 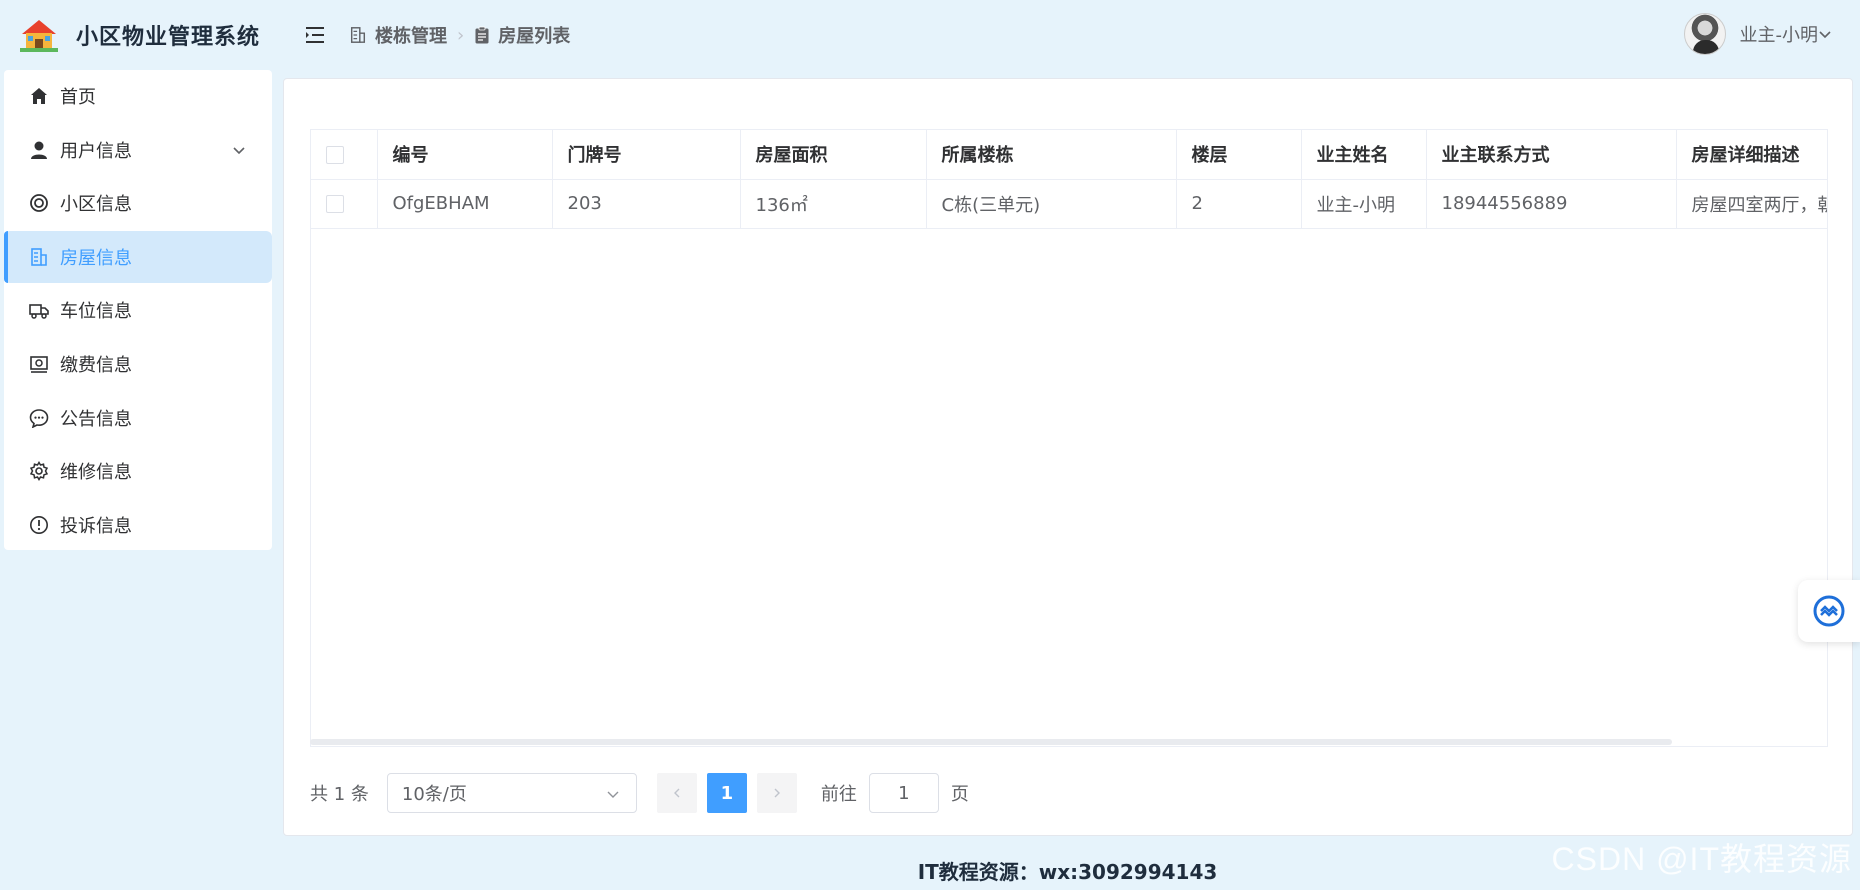 What do you see at coordinates (833, 155) in the screenshot?
I see `column-header: 房屋面积` at bounding box center [833, 155].